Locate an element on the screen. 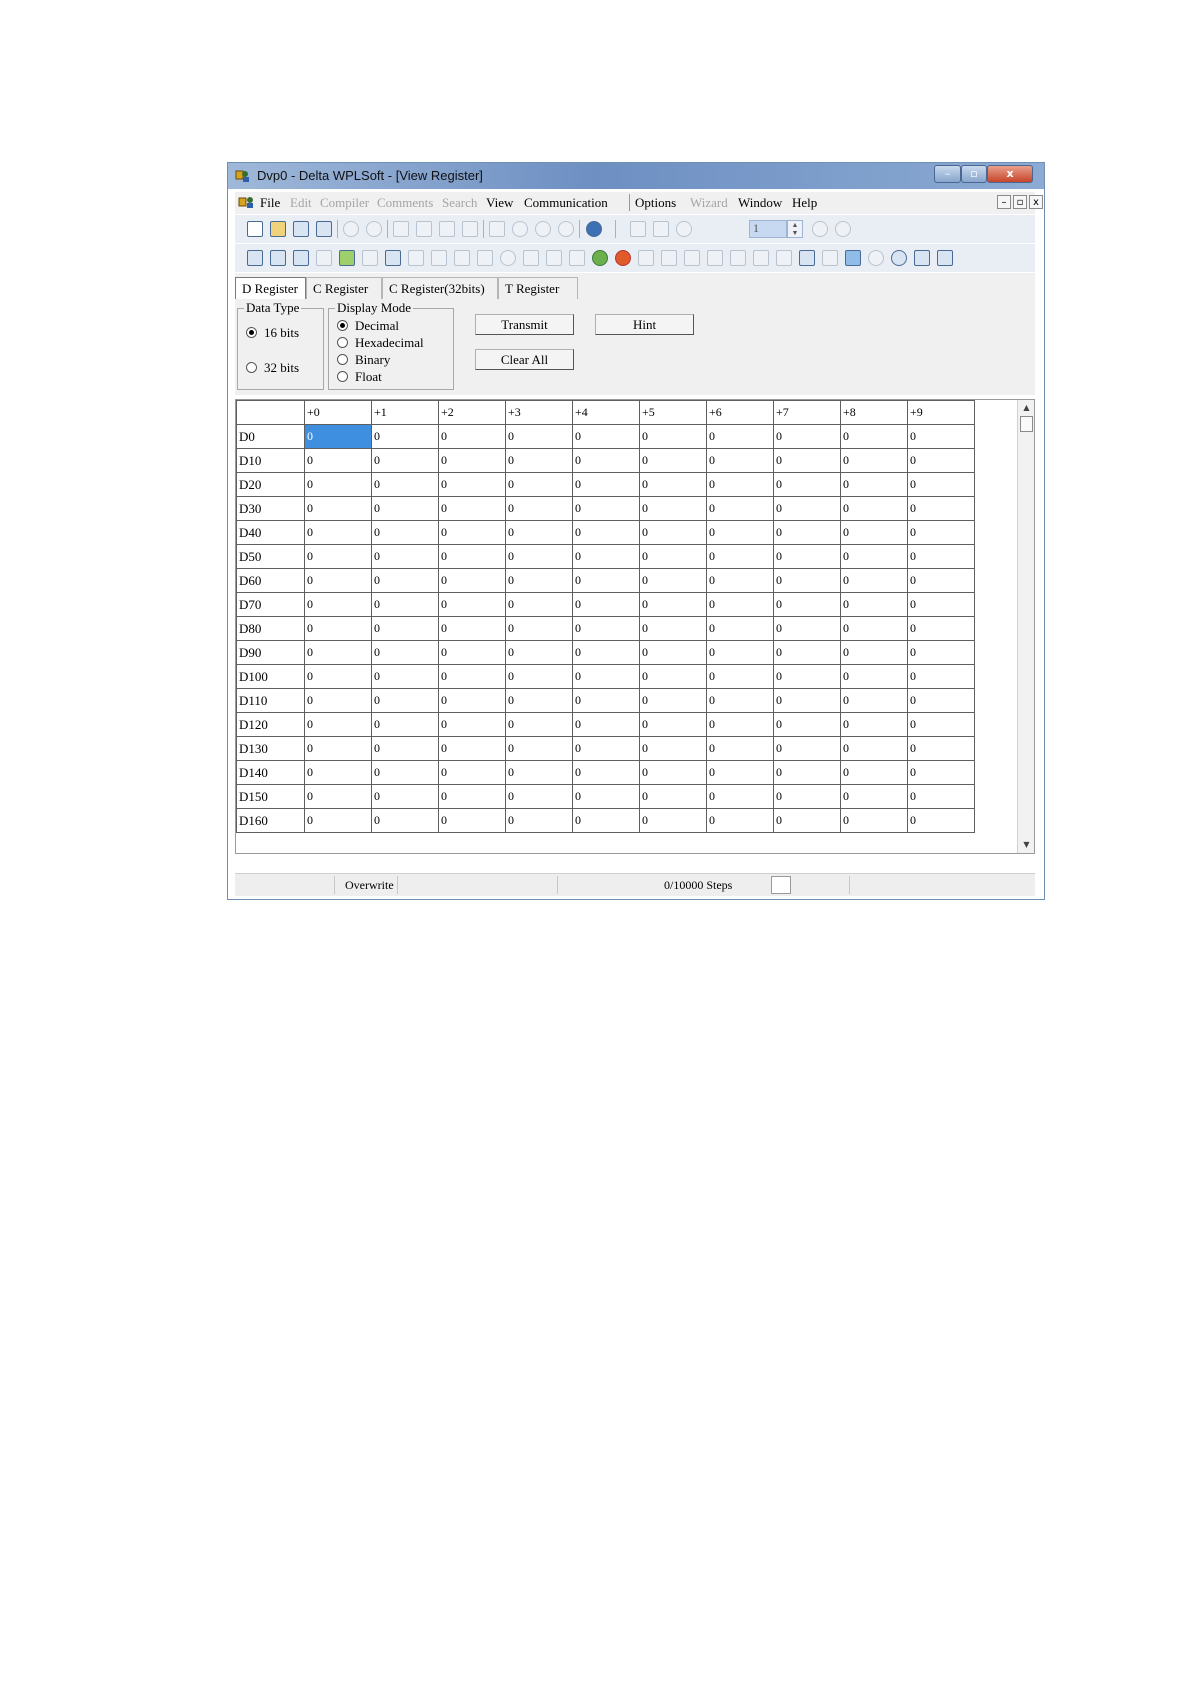 This screenshot has width=1190, height=1684. menu-file: File is located at coordinates (270, 203).